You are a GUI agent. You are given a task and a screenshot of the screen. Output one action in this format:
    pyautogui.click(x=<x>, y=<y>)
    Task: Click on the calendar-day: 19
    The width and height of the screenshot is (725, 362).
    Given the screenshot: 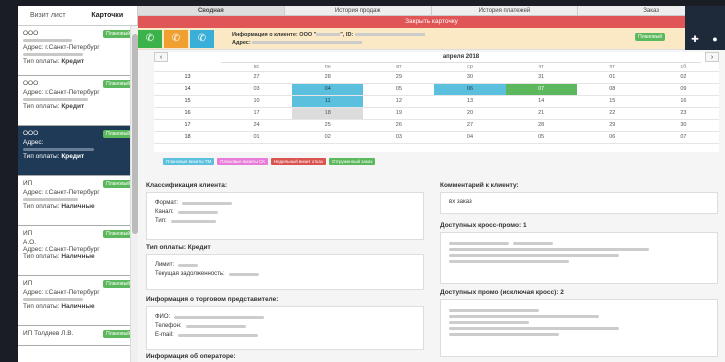 What is the action you would take?
    pyautogui.click(x=399, y=113)
    